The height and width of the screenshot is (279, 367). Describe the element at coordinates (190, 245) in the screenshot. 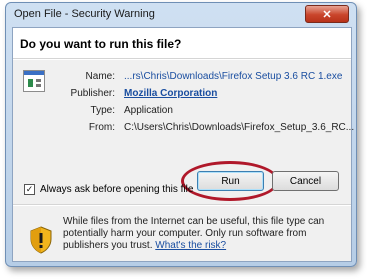

I see `whats-the-risk-link: What's the risk?` at that location.